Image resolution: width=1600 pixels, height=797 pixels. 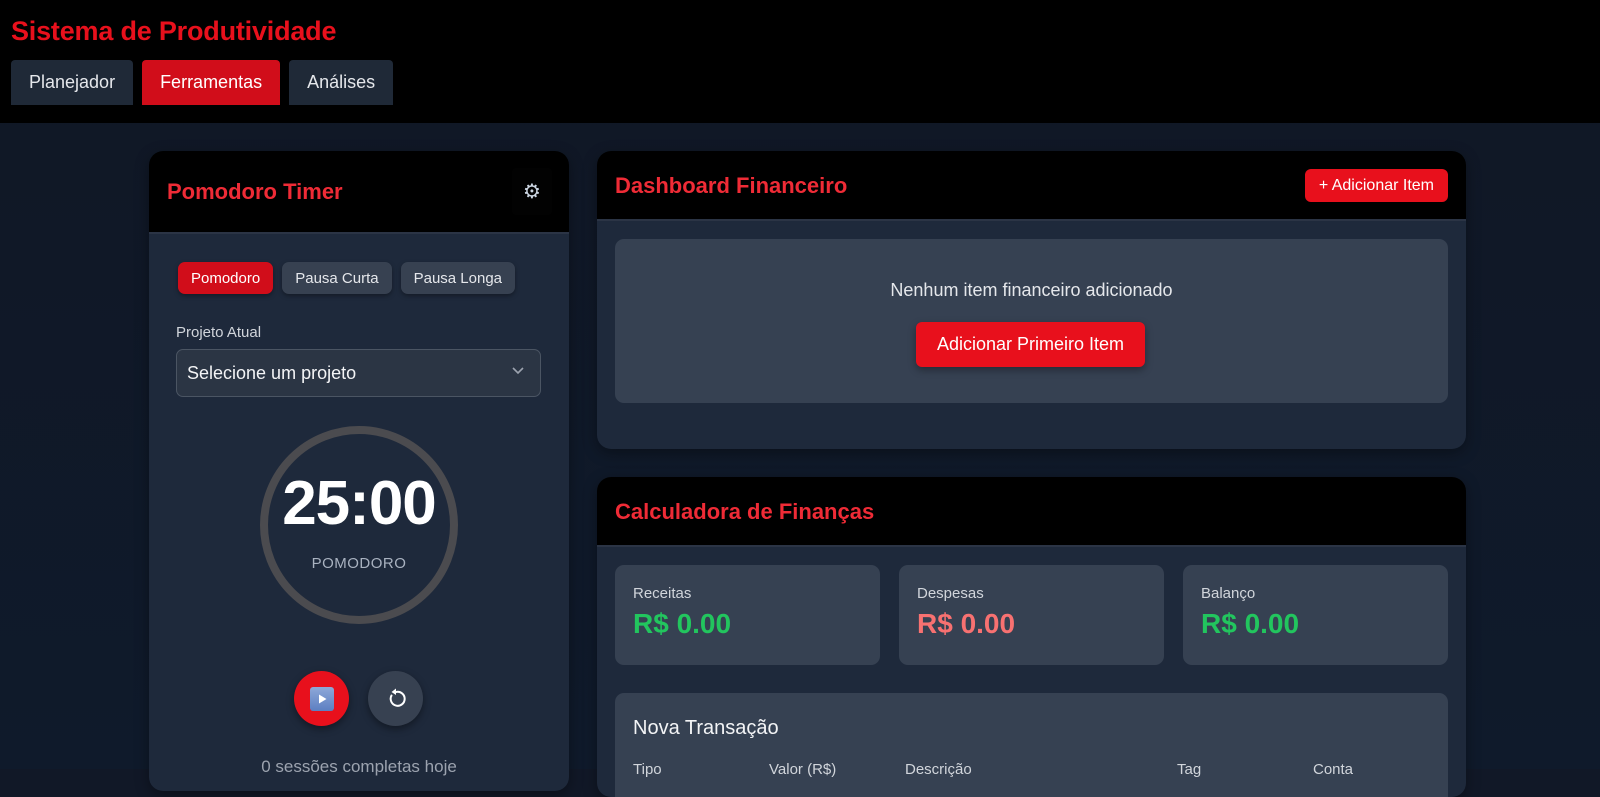 What do you see at coordinates (682, 623) in the screenshot?
I see `income-value: R$ 0.00` at bounding box center [682, 623].